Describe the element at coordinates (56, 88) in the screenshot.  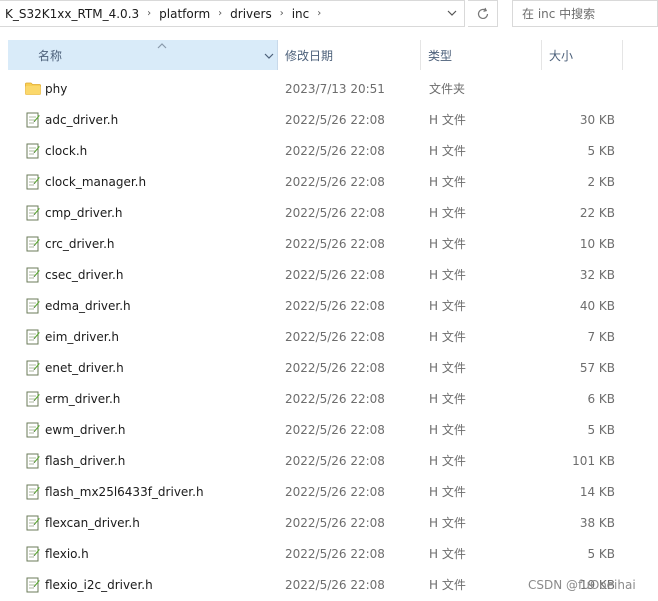
I see `file-name: phy` at that location.